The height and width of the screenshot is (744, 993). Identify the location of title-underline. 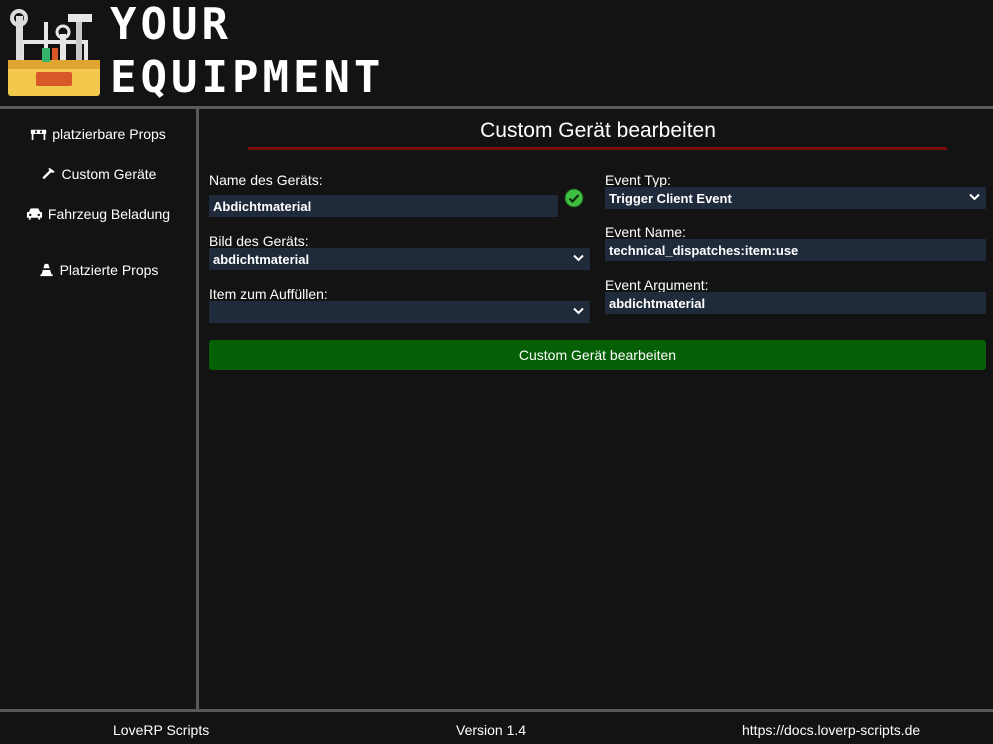
(597, 148).